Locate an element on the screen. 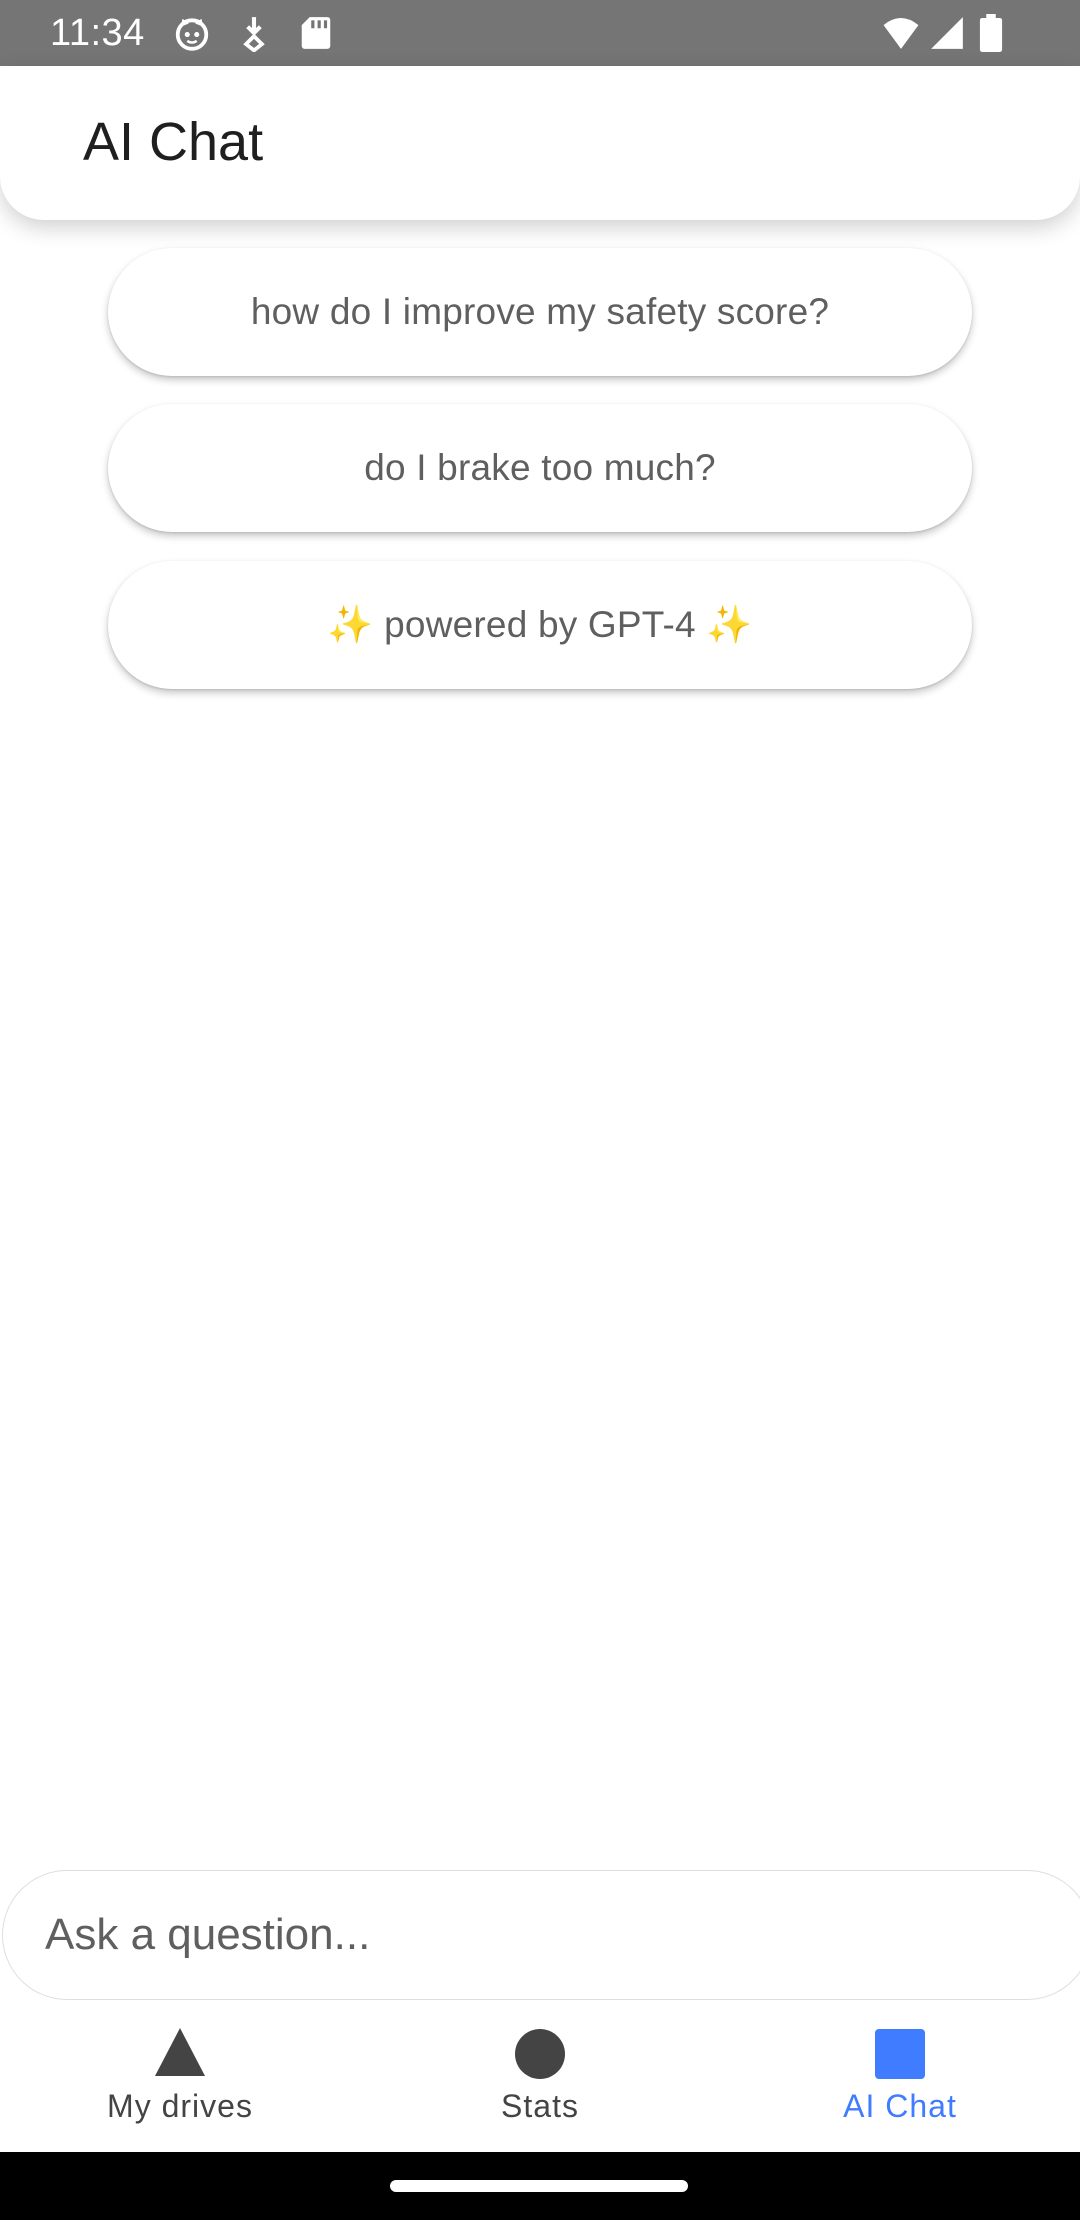 This screenshot has width=1080, height=2220. nav-label: My drives is located at coordinates (180, 2106).